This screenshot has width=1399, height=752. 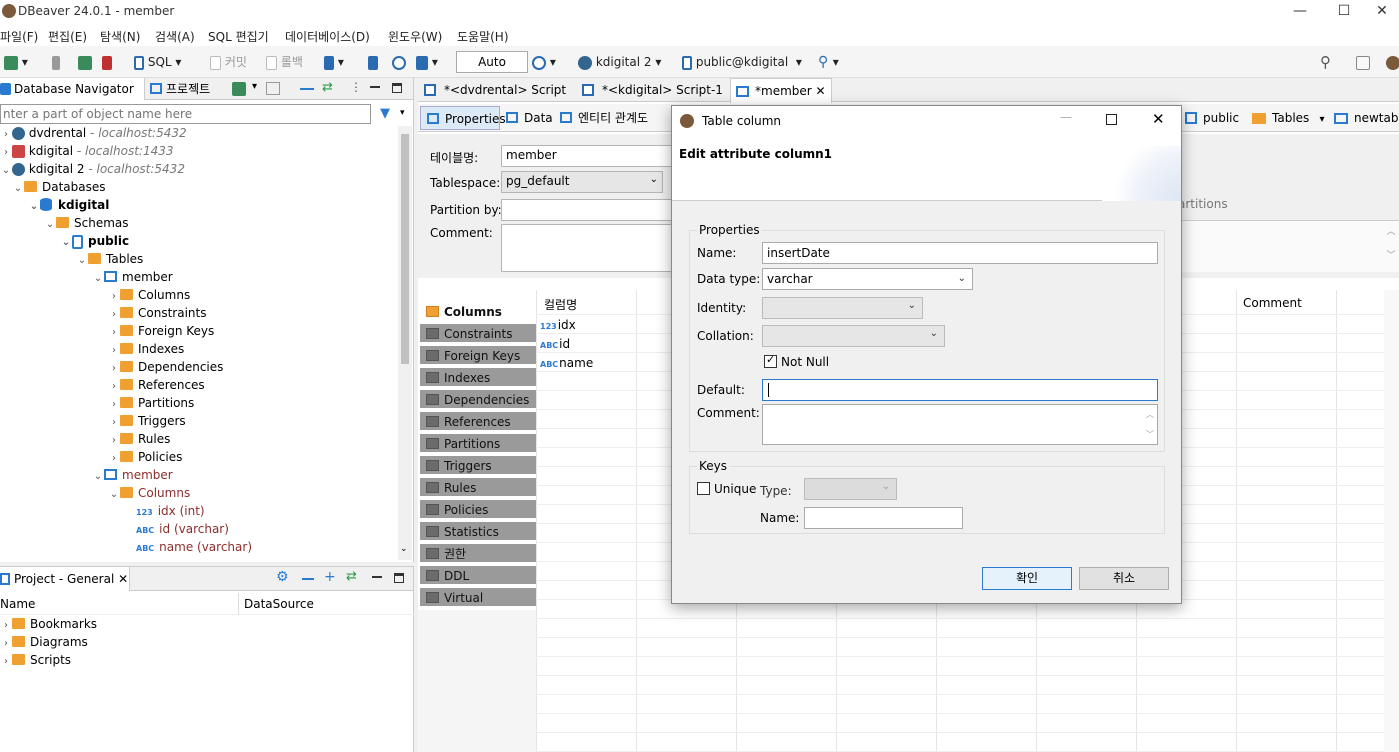 What do you see at coordinates (1212, 118) in the screenshot?
I see `breadcrumb-schema: public` at bounding box center [1212, 118].